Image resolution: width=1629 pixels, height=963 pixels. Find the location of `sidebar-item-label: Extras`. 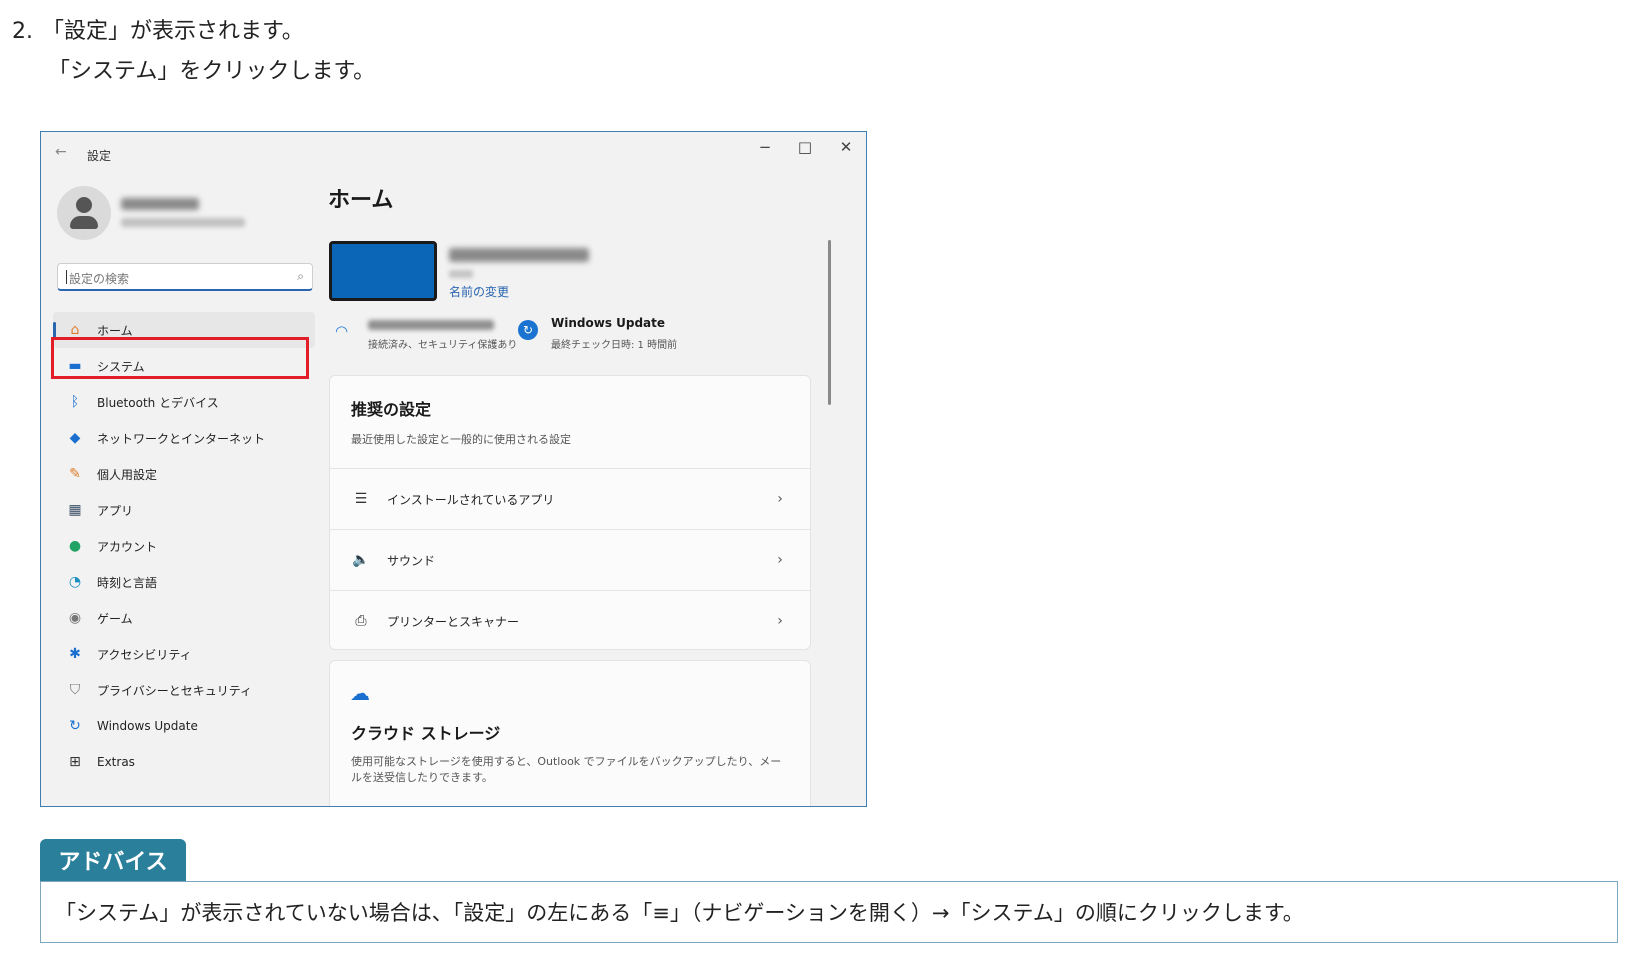

sidebar-item-label: Extras is located at coordinates (116, 762).